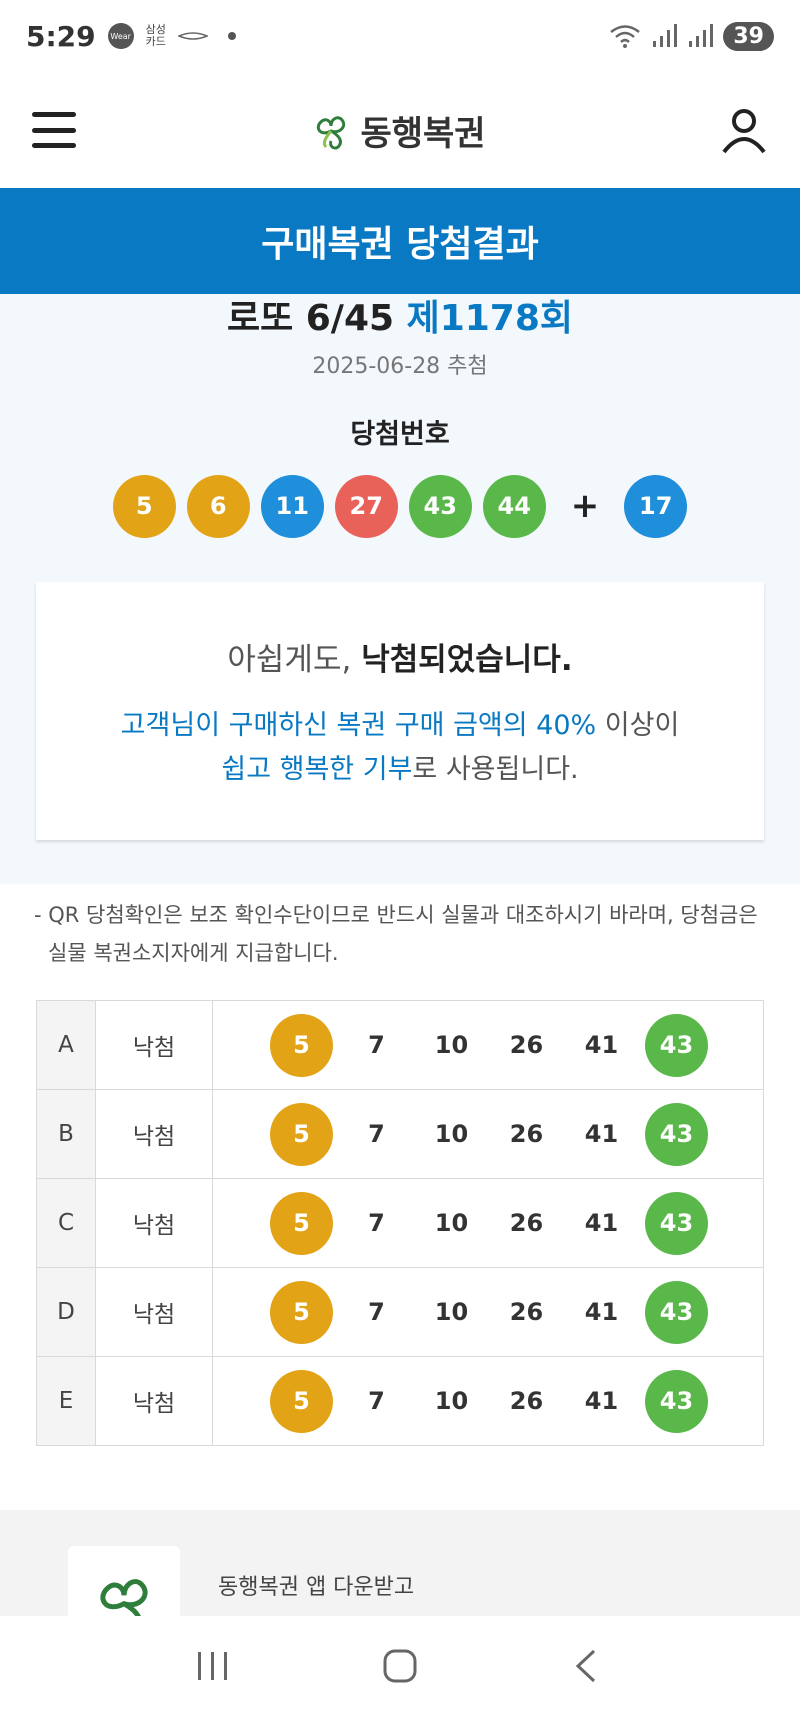 The width and height of the screenshot is (800, 1716). Describe the element at coordinates (292, 506) in the screenshot. I see `winning-ball: 11` at that location.